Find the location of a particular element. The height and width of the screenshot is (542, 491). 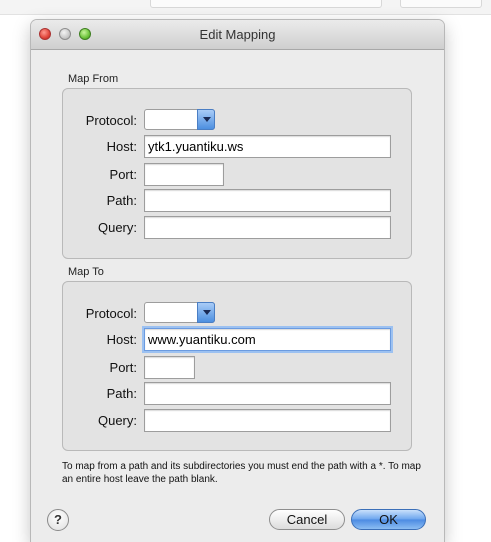

map-from-host-label: Host: is located at coordinates (121, 146).